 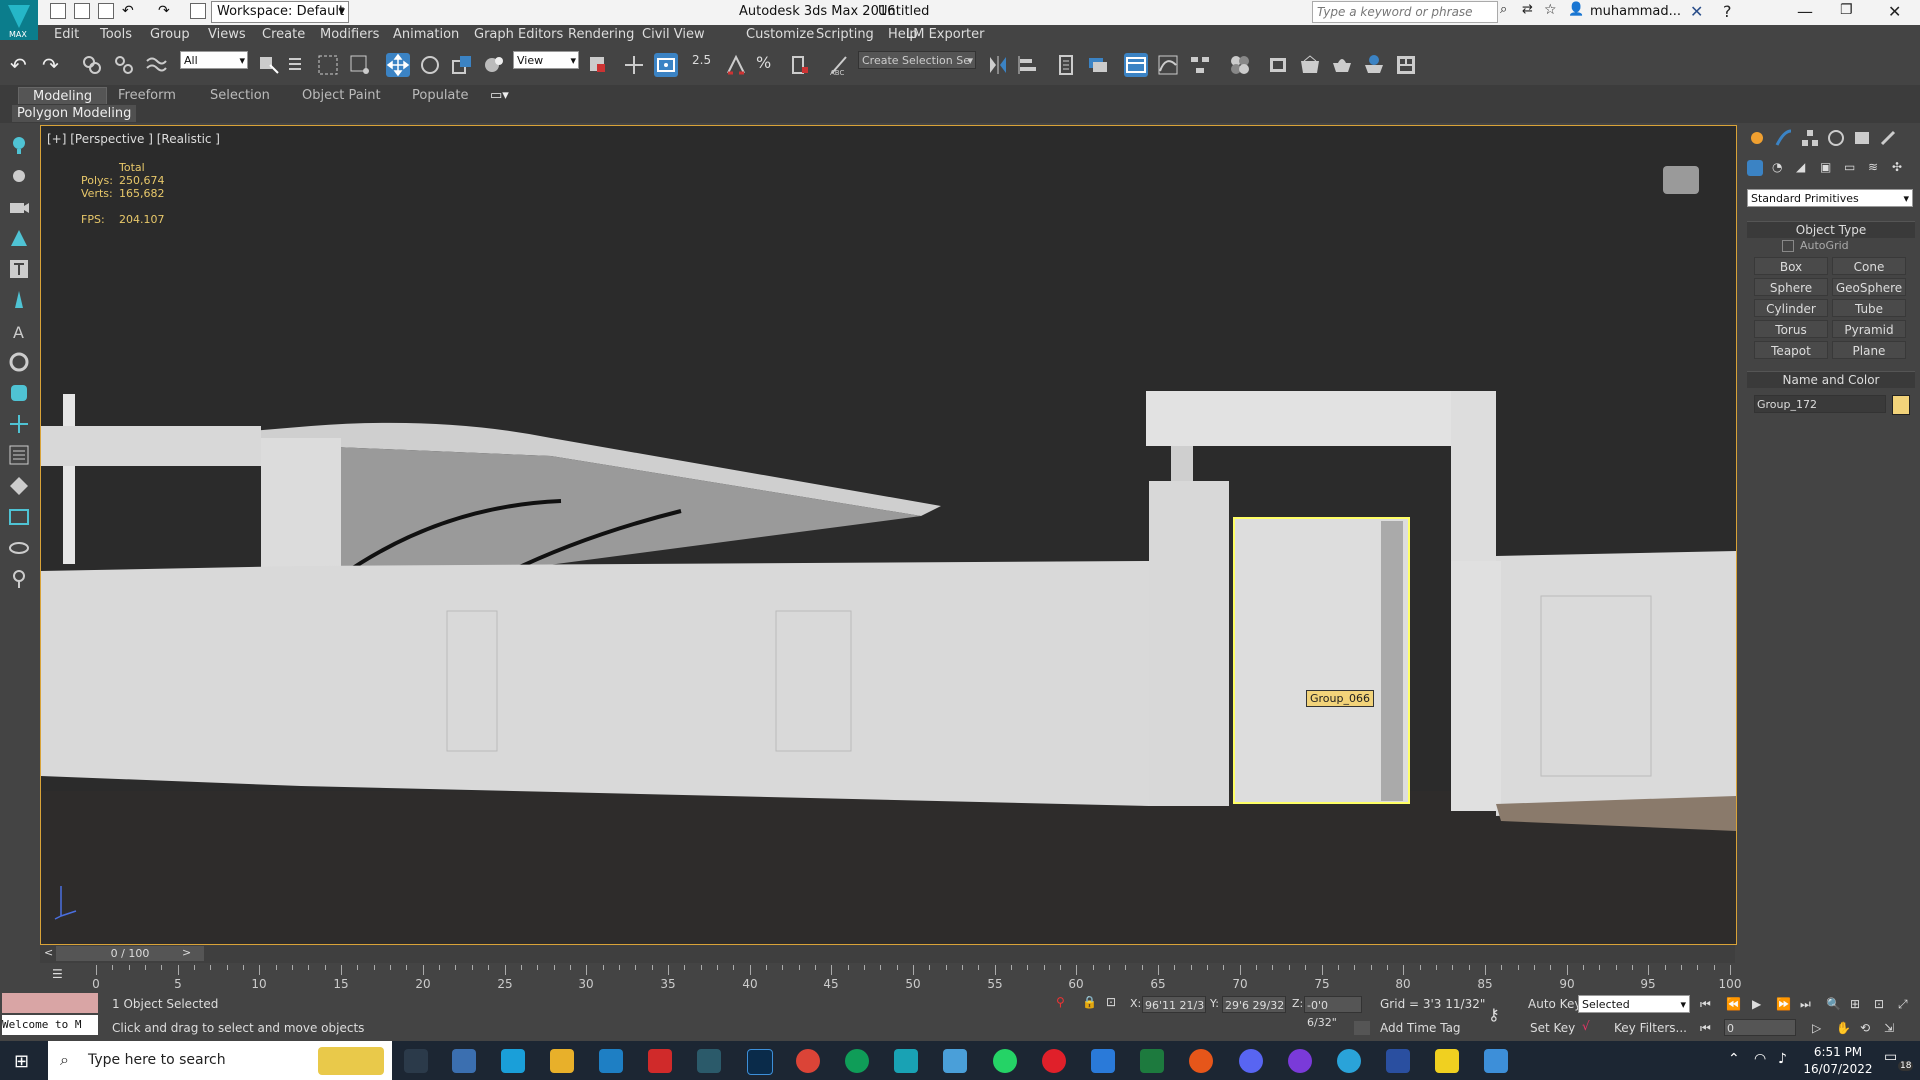 What do you see at coordinates (955, 1061) in the screenshot?
I see `notes-app-icon` at bounding box center [955, 1061].